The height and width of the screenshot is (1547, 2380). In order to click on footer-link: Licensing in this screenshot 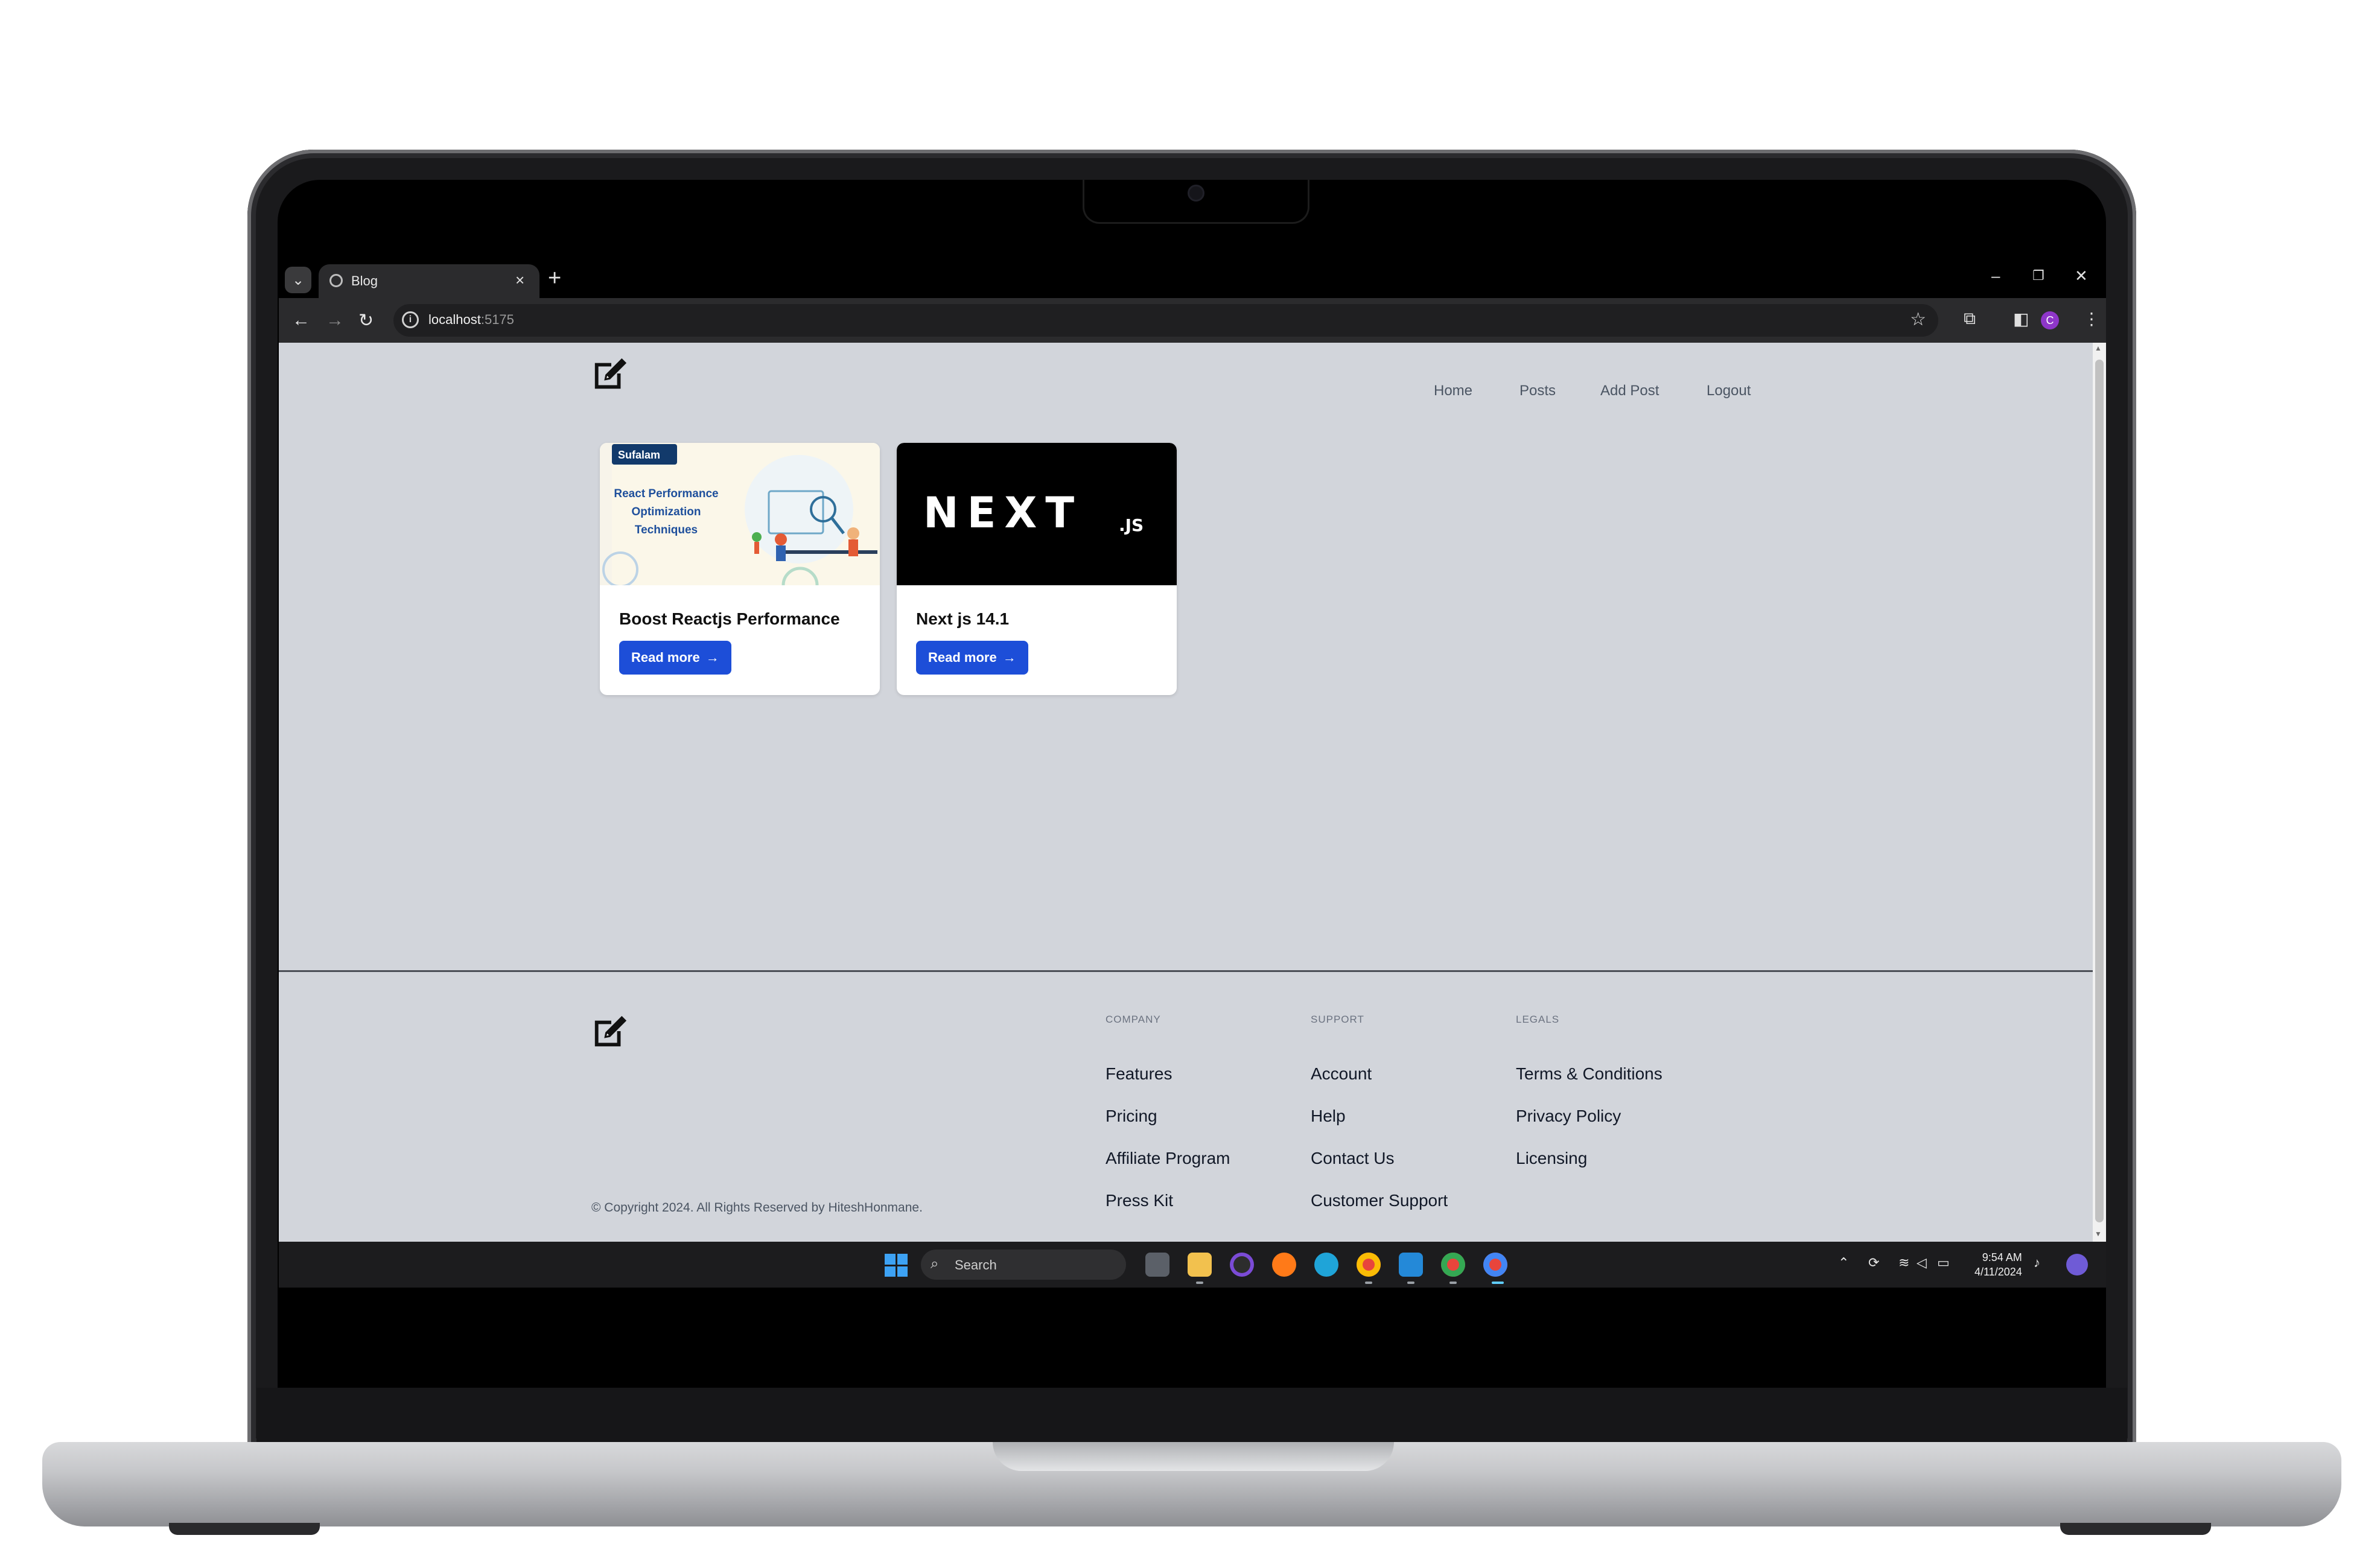, I will do `click(1551, 1158)`.